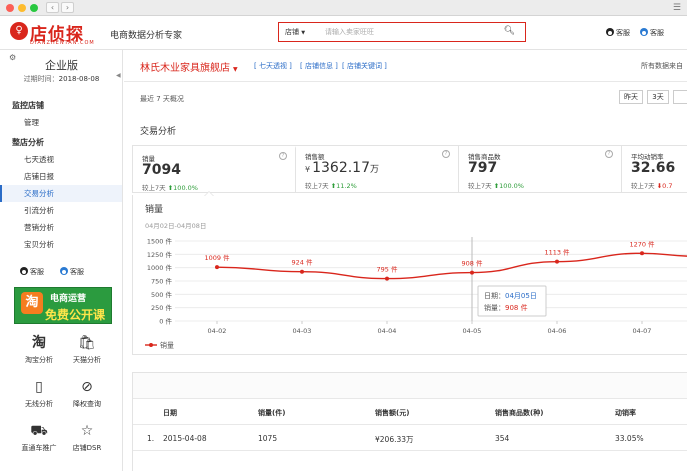  What do you see at coordinates (271, 413) in the screenshot?
I see `col-sales: 销量(件)` at bounding box center [271, 413].